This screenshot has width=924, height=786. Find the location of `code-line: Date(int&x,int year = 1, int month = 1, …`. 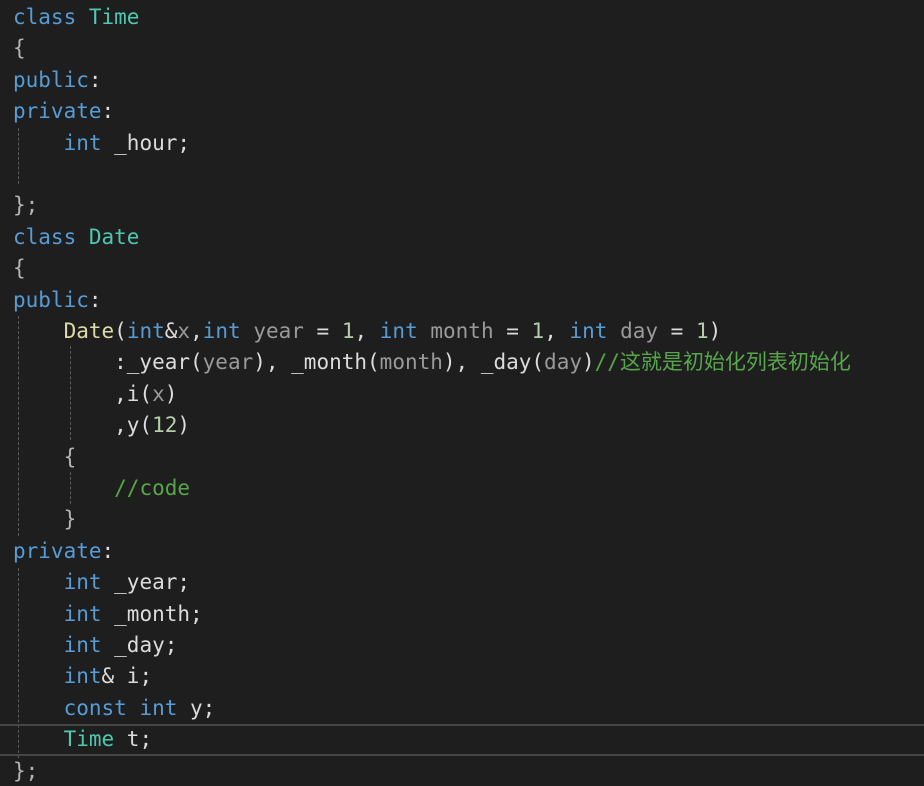

code-line: Date(int&x,int year = 1, int month = 1, … is located at coordinates (462, 331).